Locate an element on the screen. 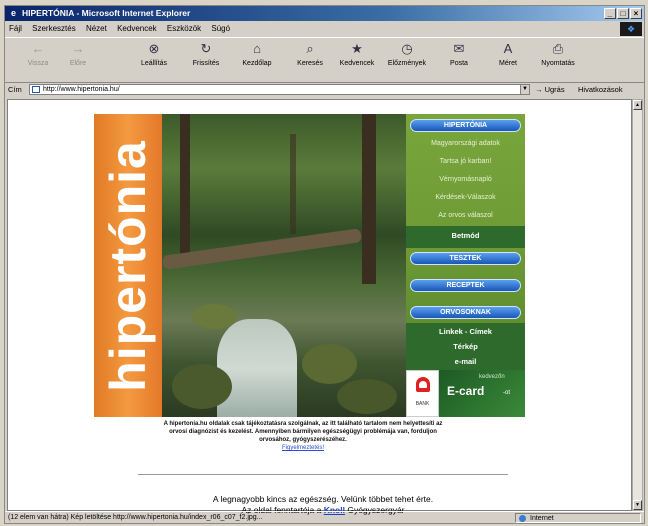 Image resolution: width=648 pixels, height=526 pixels. nav-section-hipertonia: HIPERTÓNIA is located at coordinates (465, 125).